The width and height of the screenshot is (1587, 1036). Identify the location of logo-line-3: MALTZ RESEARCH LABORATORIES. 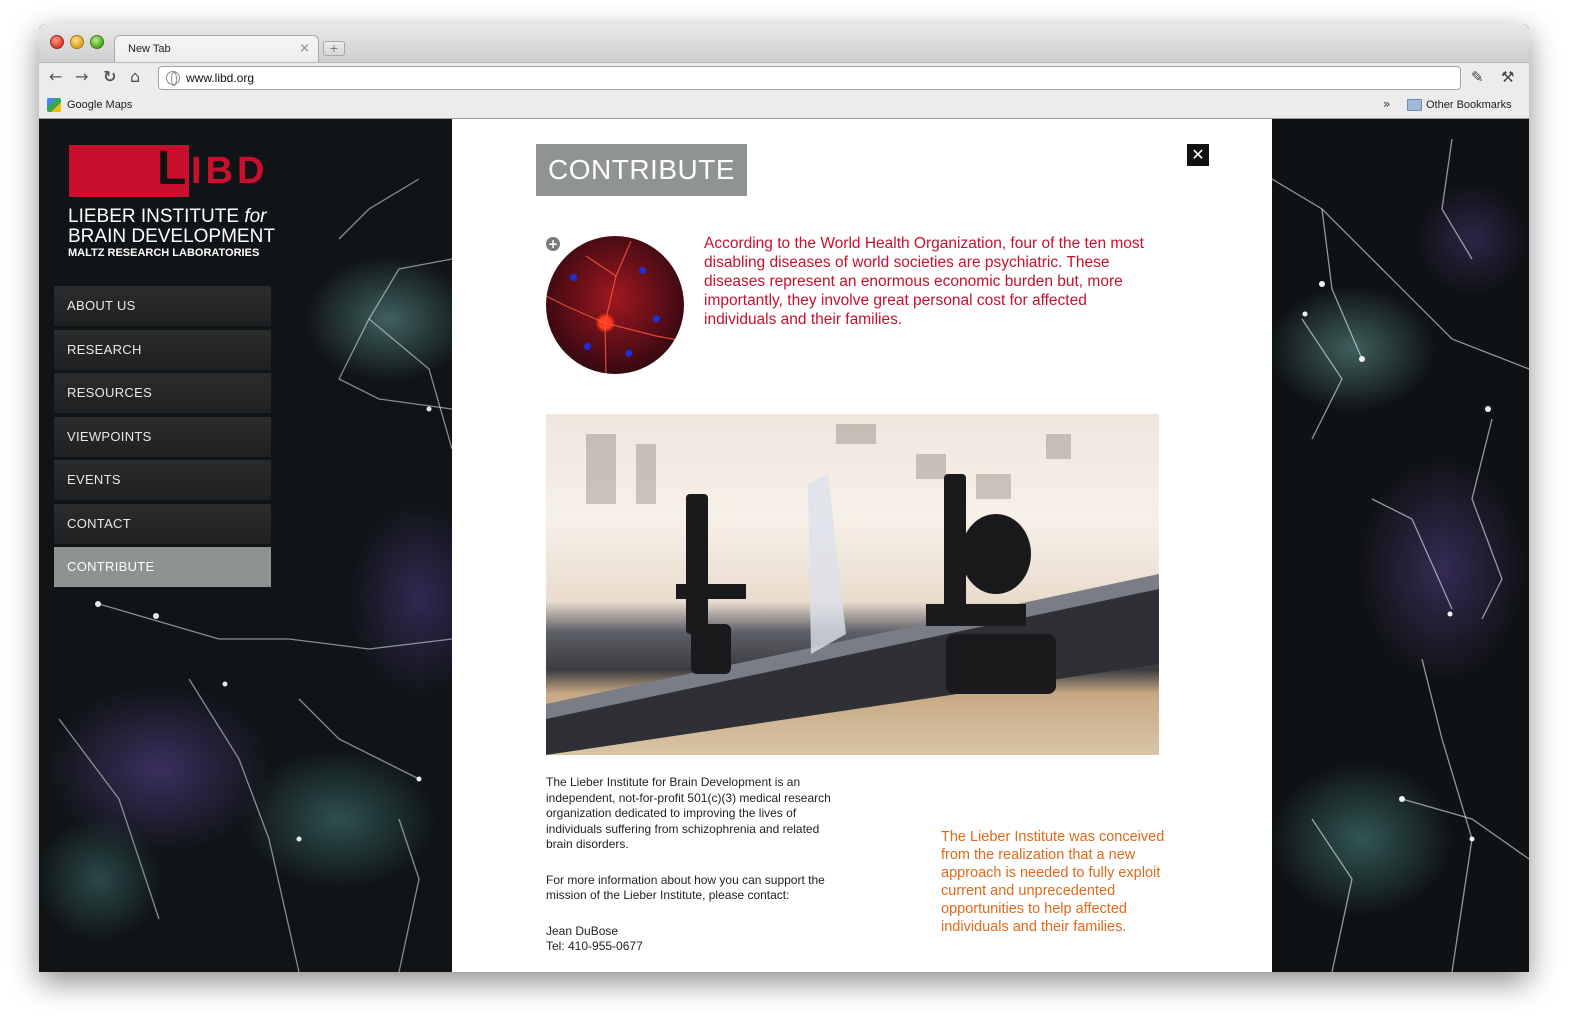
(164, 253).